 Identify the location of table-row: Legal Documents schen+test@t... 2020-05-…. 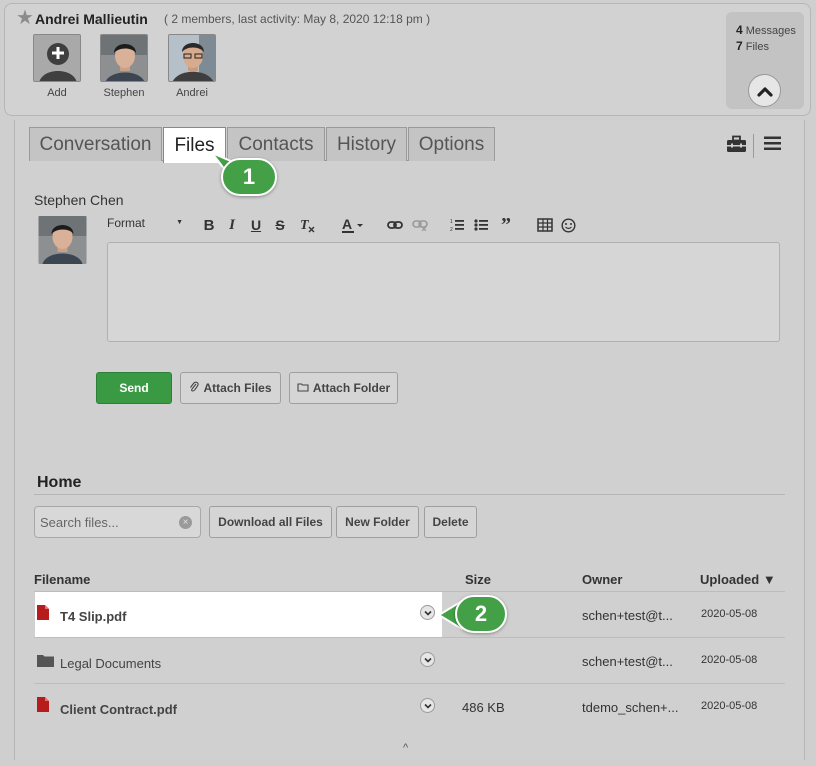
(409, 660).